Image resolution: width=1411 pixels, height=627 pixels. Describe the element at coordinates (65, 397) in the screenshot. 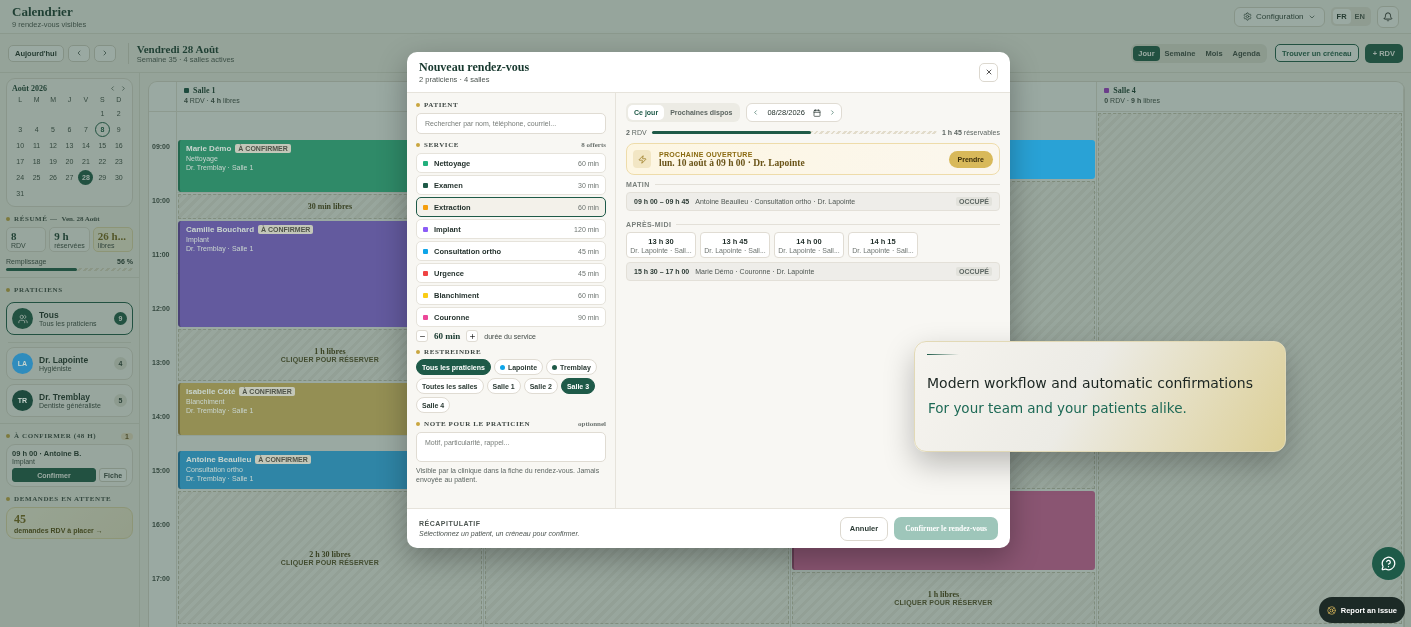

I see `practitioner-name: Dr. Tremblay` at that location.